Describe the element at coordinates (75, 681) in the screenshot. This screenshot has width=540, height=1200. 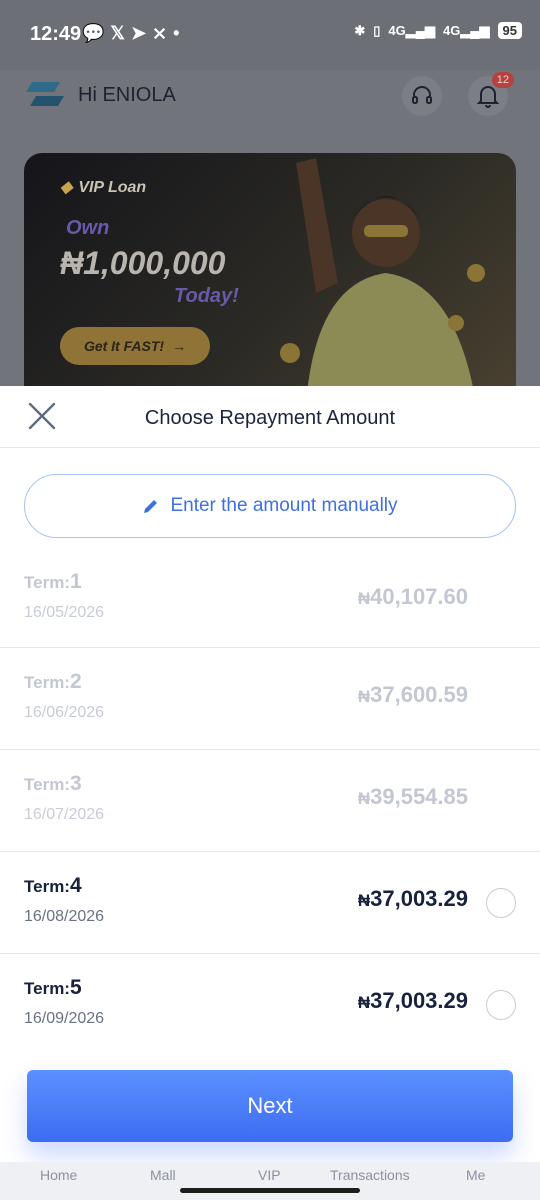
I see `term-number: 2` at that location.